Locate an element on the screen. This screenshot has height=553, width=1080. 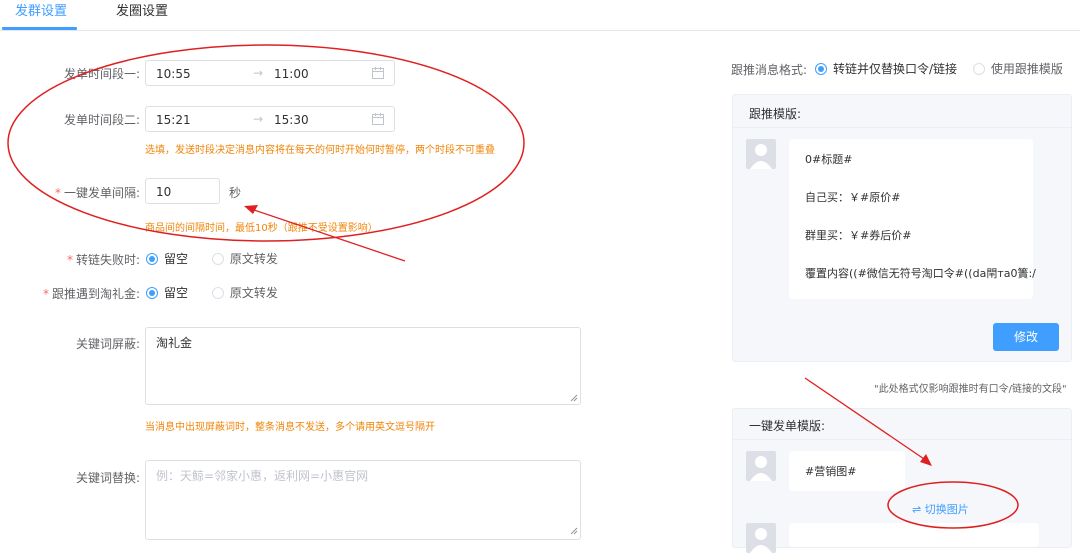
switch-image-link: ⇌ 切换图片 is located at coordinates (940, 509).